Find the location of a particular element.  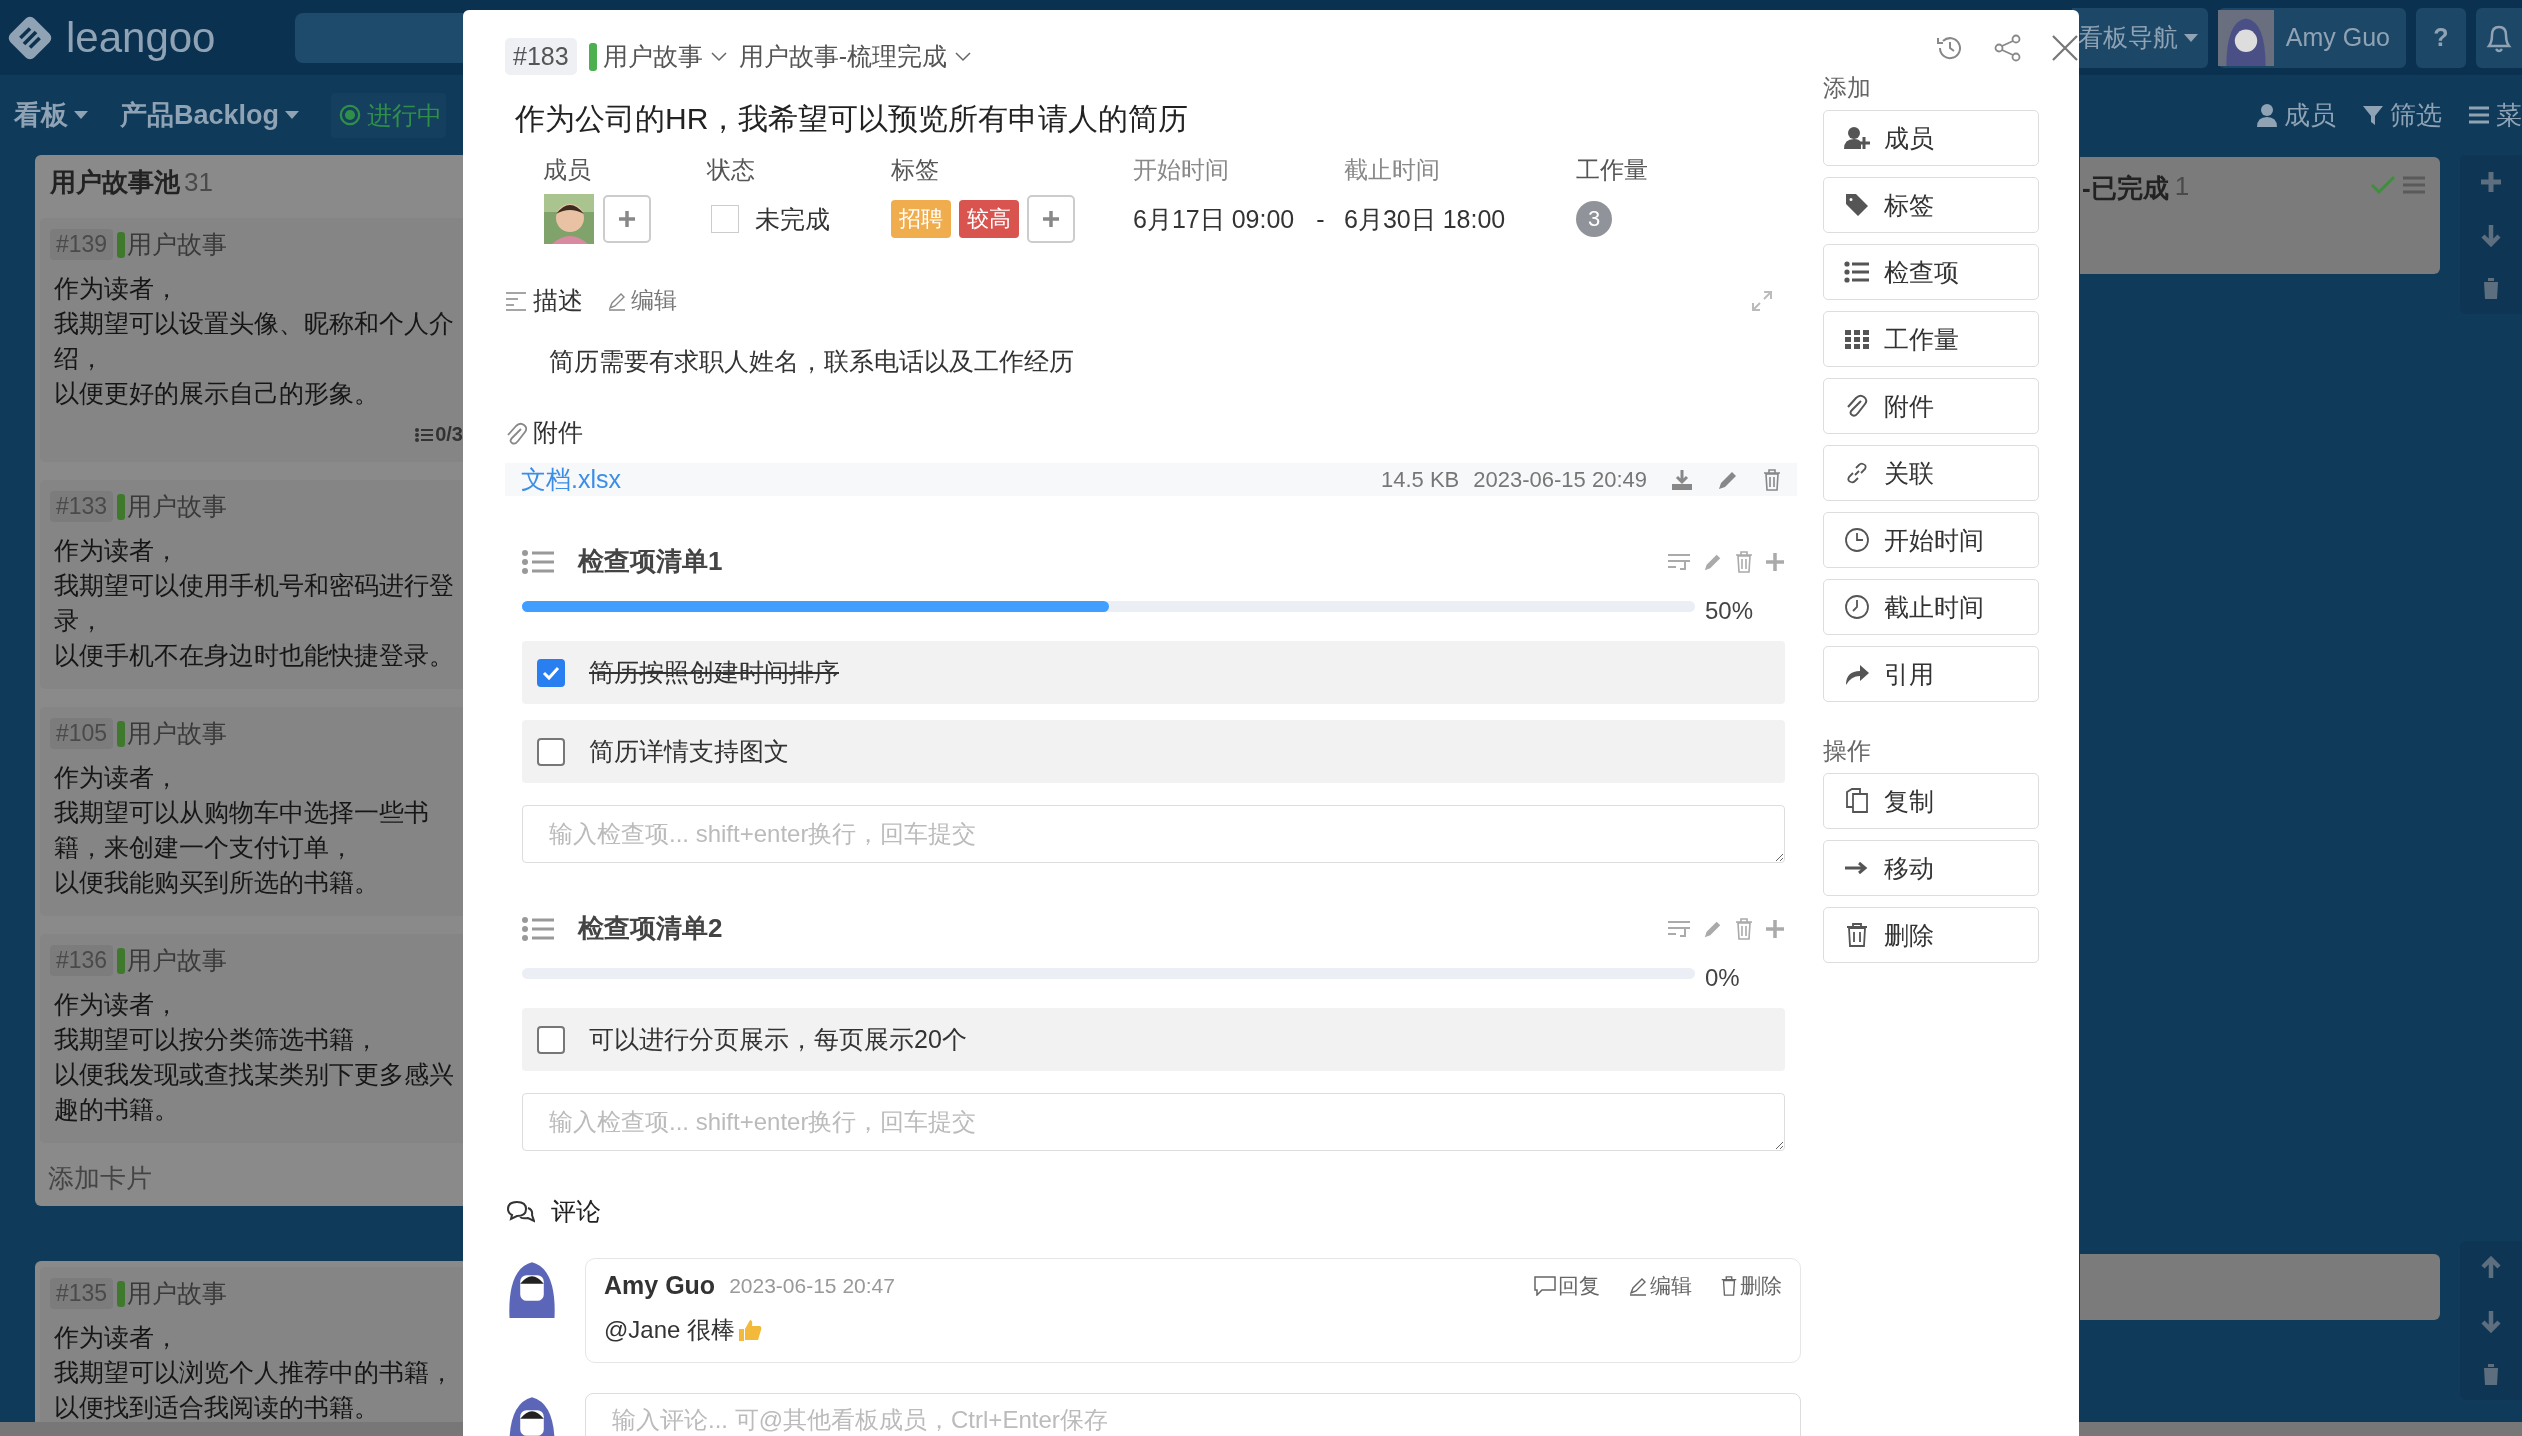

edit-link: 编辑 is located at coordinates (642, 300).